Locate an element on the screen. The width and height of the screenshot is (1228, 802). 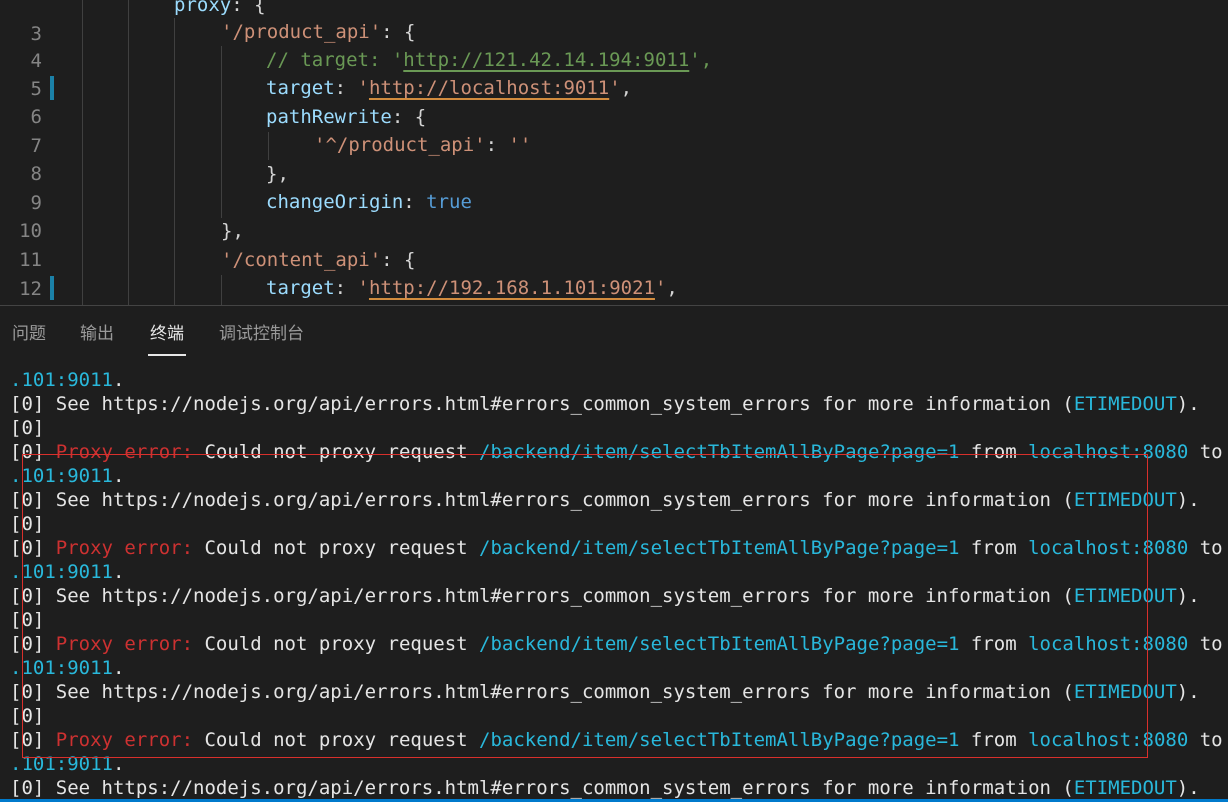
code-text: '/content_api': { is located at coordinates (318, 260).